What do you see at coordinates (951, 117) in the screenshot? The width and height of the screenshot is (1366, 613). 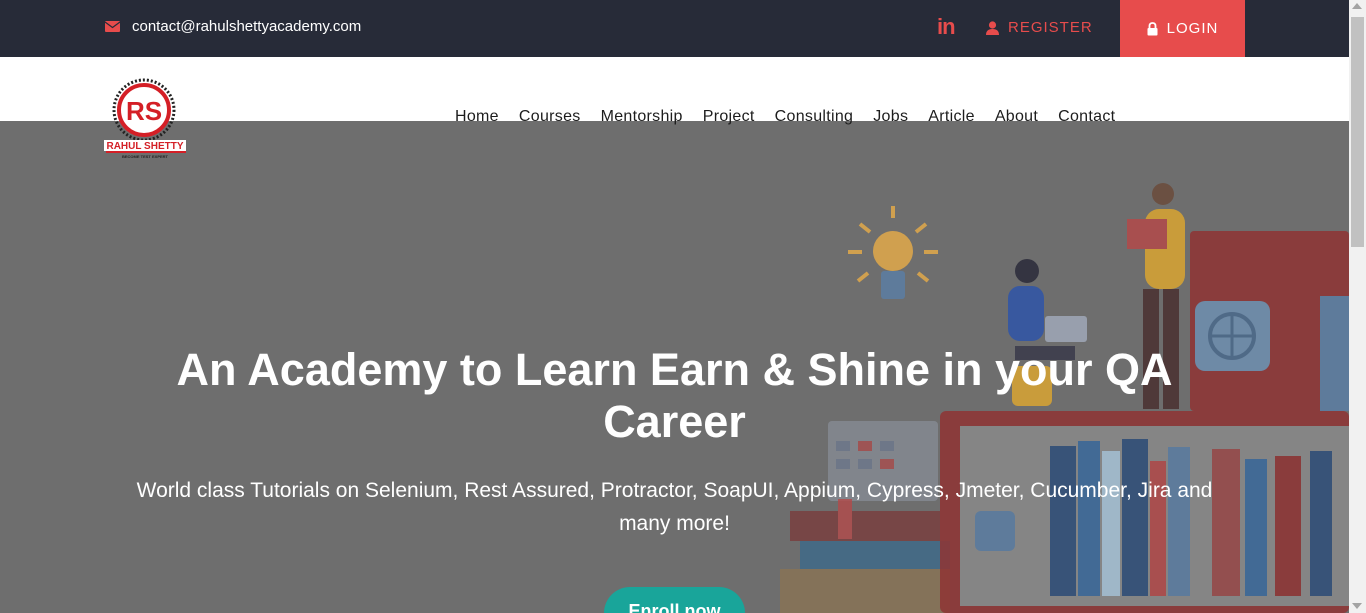 I see `nav-article: Article` at bounding box center [951, 117].